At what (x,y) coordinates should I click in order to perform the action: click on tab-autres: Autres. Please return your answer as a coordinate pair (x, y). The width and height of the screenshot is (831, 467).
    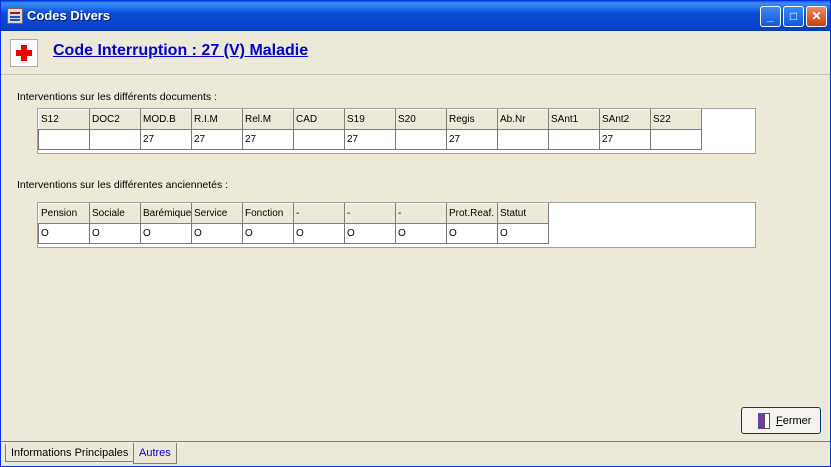
    Looking at the image, I should click on (155, 453).